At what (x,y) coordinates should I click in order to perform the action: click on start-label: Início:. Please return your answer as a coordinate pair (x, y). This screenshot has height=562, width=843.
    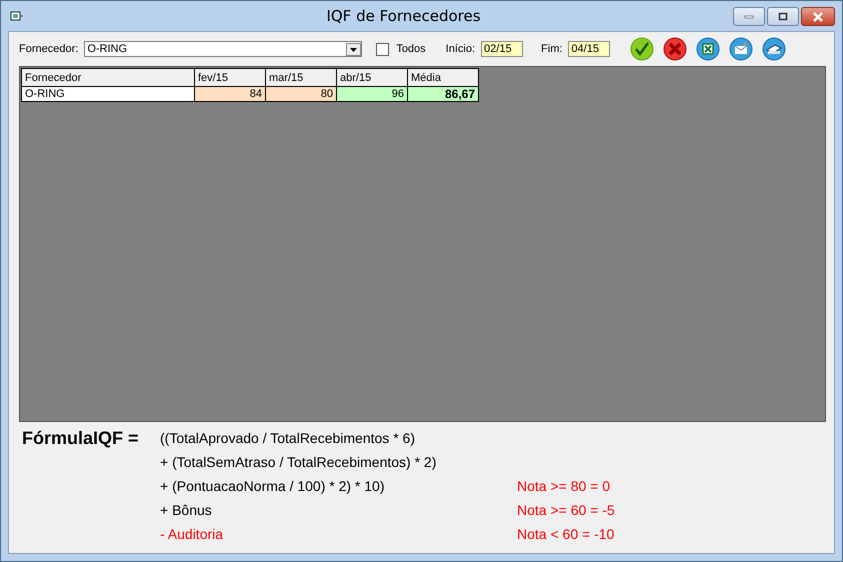
    Looking at the image, I should click on (461, 49).